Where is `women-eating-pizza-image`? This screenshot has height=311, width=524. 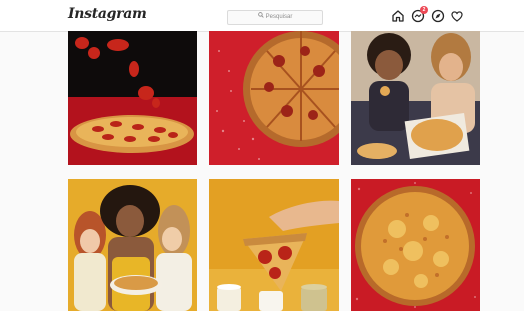 women-eating-pizza-image is located at coordinates (415, 98).